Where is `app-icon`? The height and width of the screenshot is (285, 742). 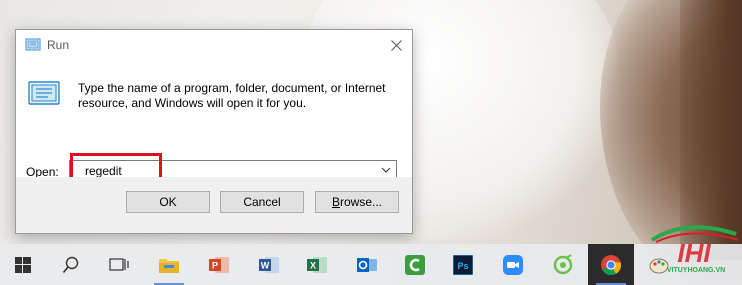
app-icon is located at coordinates (563, 263).